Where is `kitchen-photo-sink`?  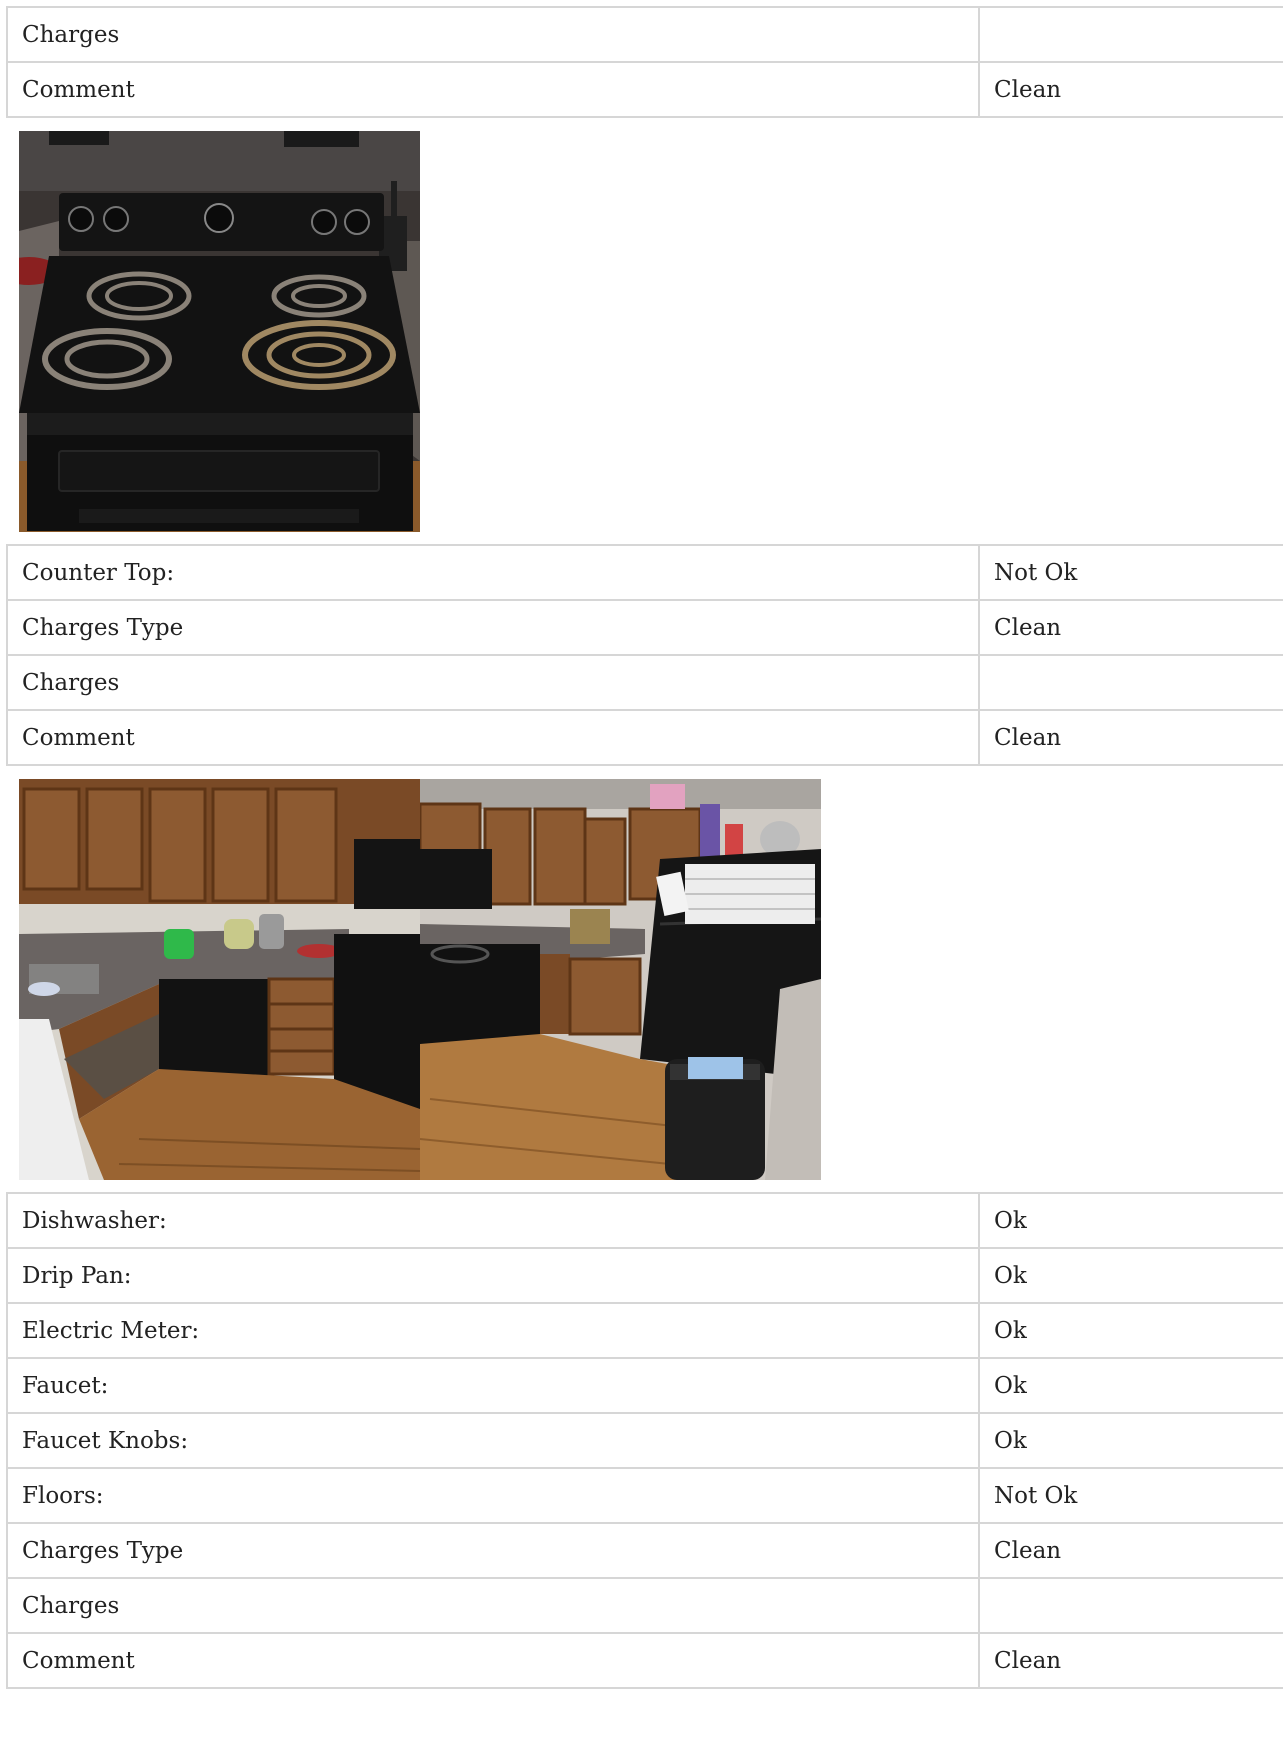 kitchen-photo-sink is located at coordinates (219, 979).